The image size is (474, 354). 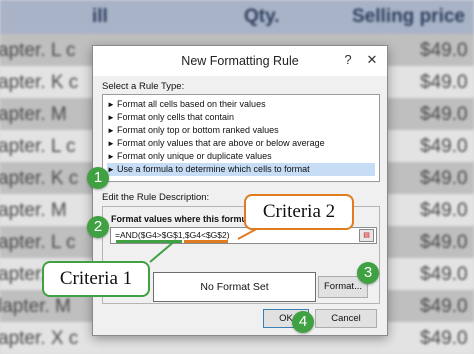 I want to click on step-marker-1: 1, so click(x=98, y=178).